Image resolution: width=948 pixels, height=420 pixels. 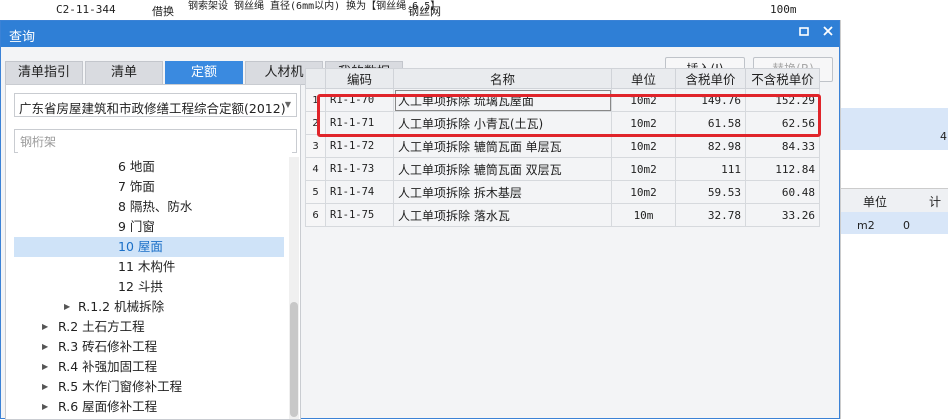 I want to click on tree-item-machine-demolition: ▶ R.1.2 机械拆除, so click(x=145, y=307).